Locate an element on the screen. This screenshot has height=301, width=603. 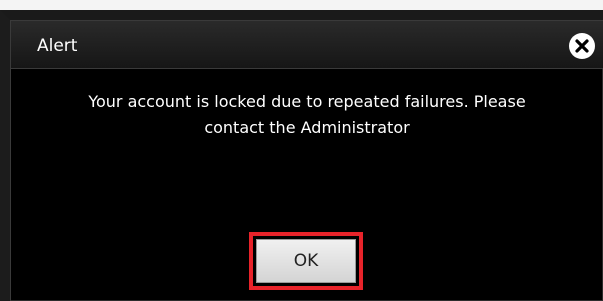
close-button is located at coordinates (582, 46).